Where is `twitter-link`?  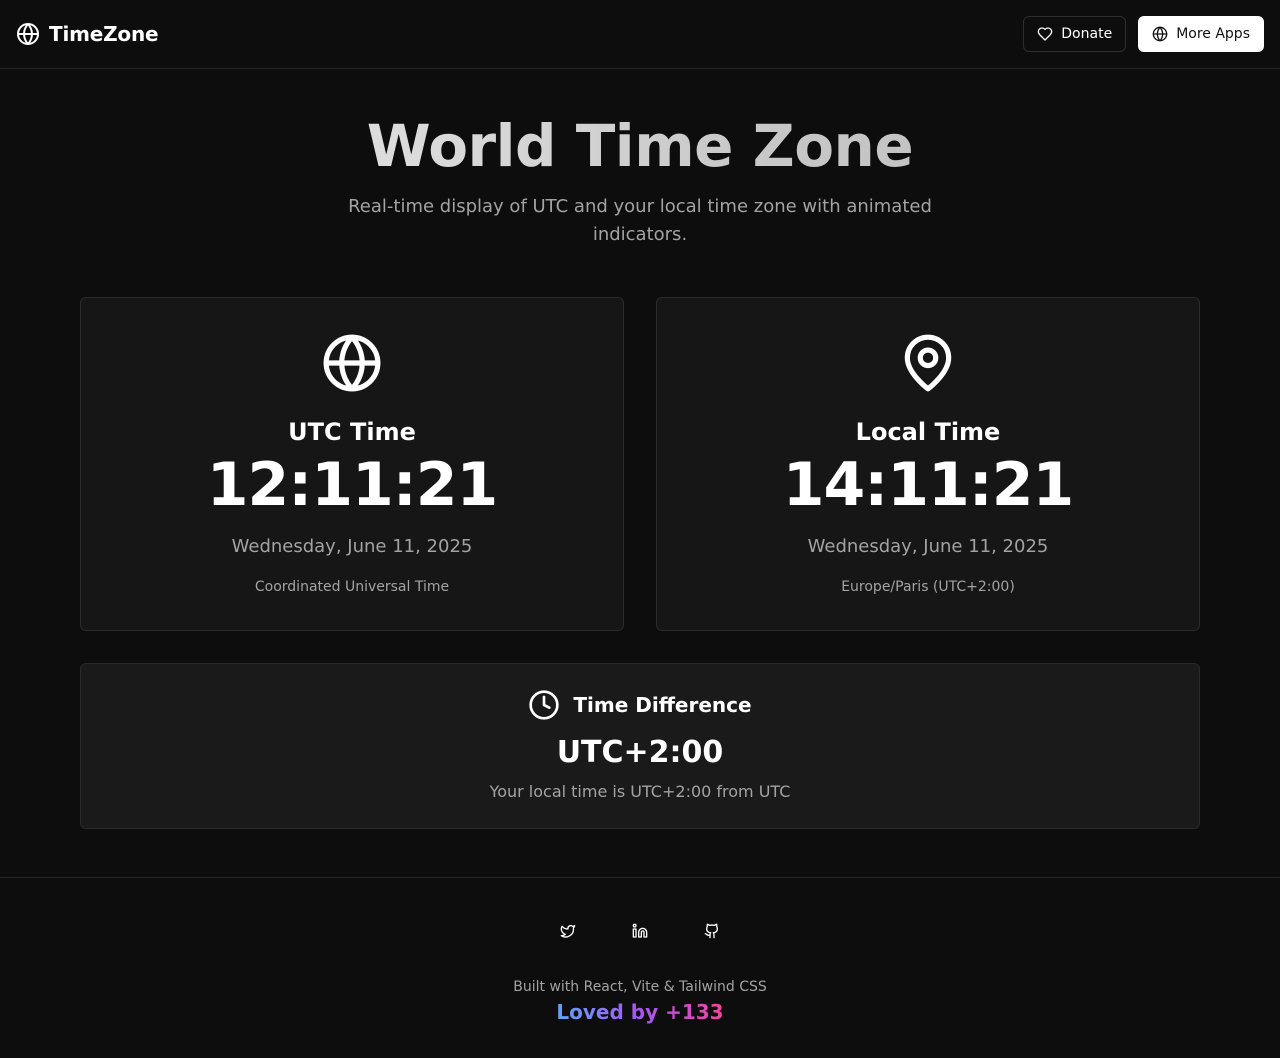
twitter-link is located at coordinates (568, 931).